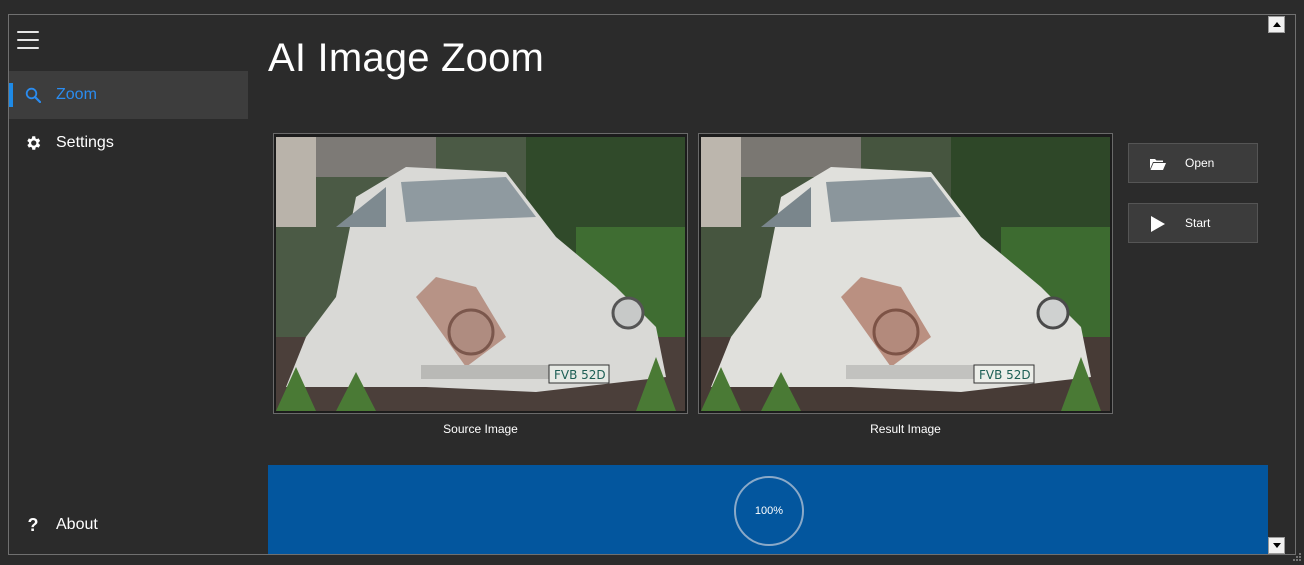 The width and height of the screenshot is (1304, 565). What do you see at coordinates (33, 143) in the screenshot?
I see `gear-icon` at bounding box center [33, 143].